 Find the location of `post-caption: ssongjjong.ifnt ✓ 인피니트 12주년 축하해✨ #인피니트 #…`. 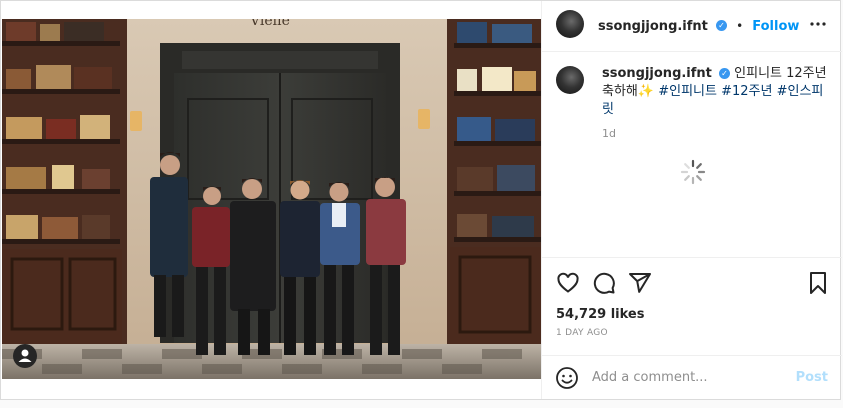

post-caption: ssongjjong.ifnt ✓ 인피니트 12주년 축하해✨ #인피니트 #… is located at coordinates (714, 92).